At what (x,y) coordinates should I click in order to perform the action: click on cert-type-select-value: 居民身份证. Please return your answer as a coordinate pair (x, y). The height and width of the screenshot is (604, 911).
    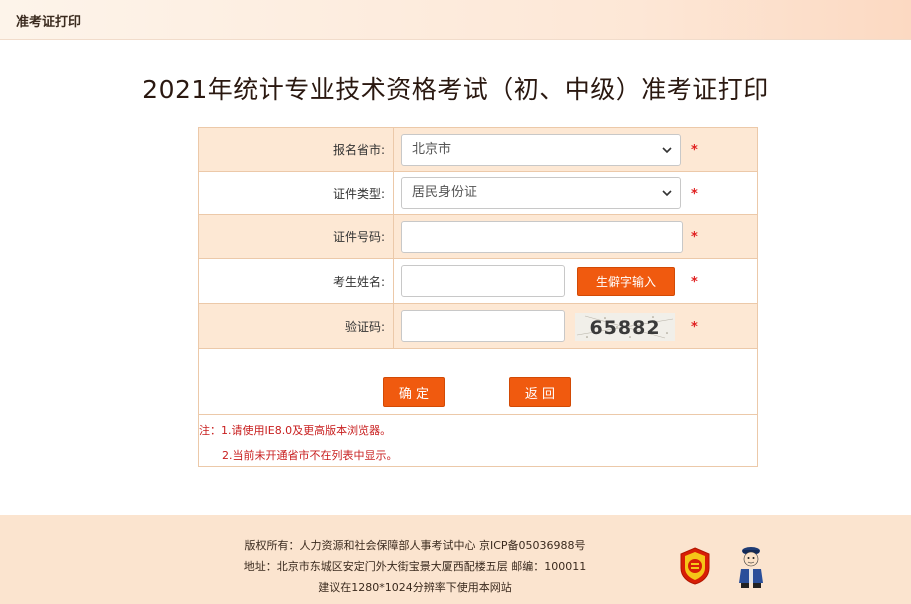
    Looking at the image, I should click on (445, 192).